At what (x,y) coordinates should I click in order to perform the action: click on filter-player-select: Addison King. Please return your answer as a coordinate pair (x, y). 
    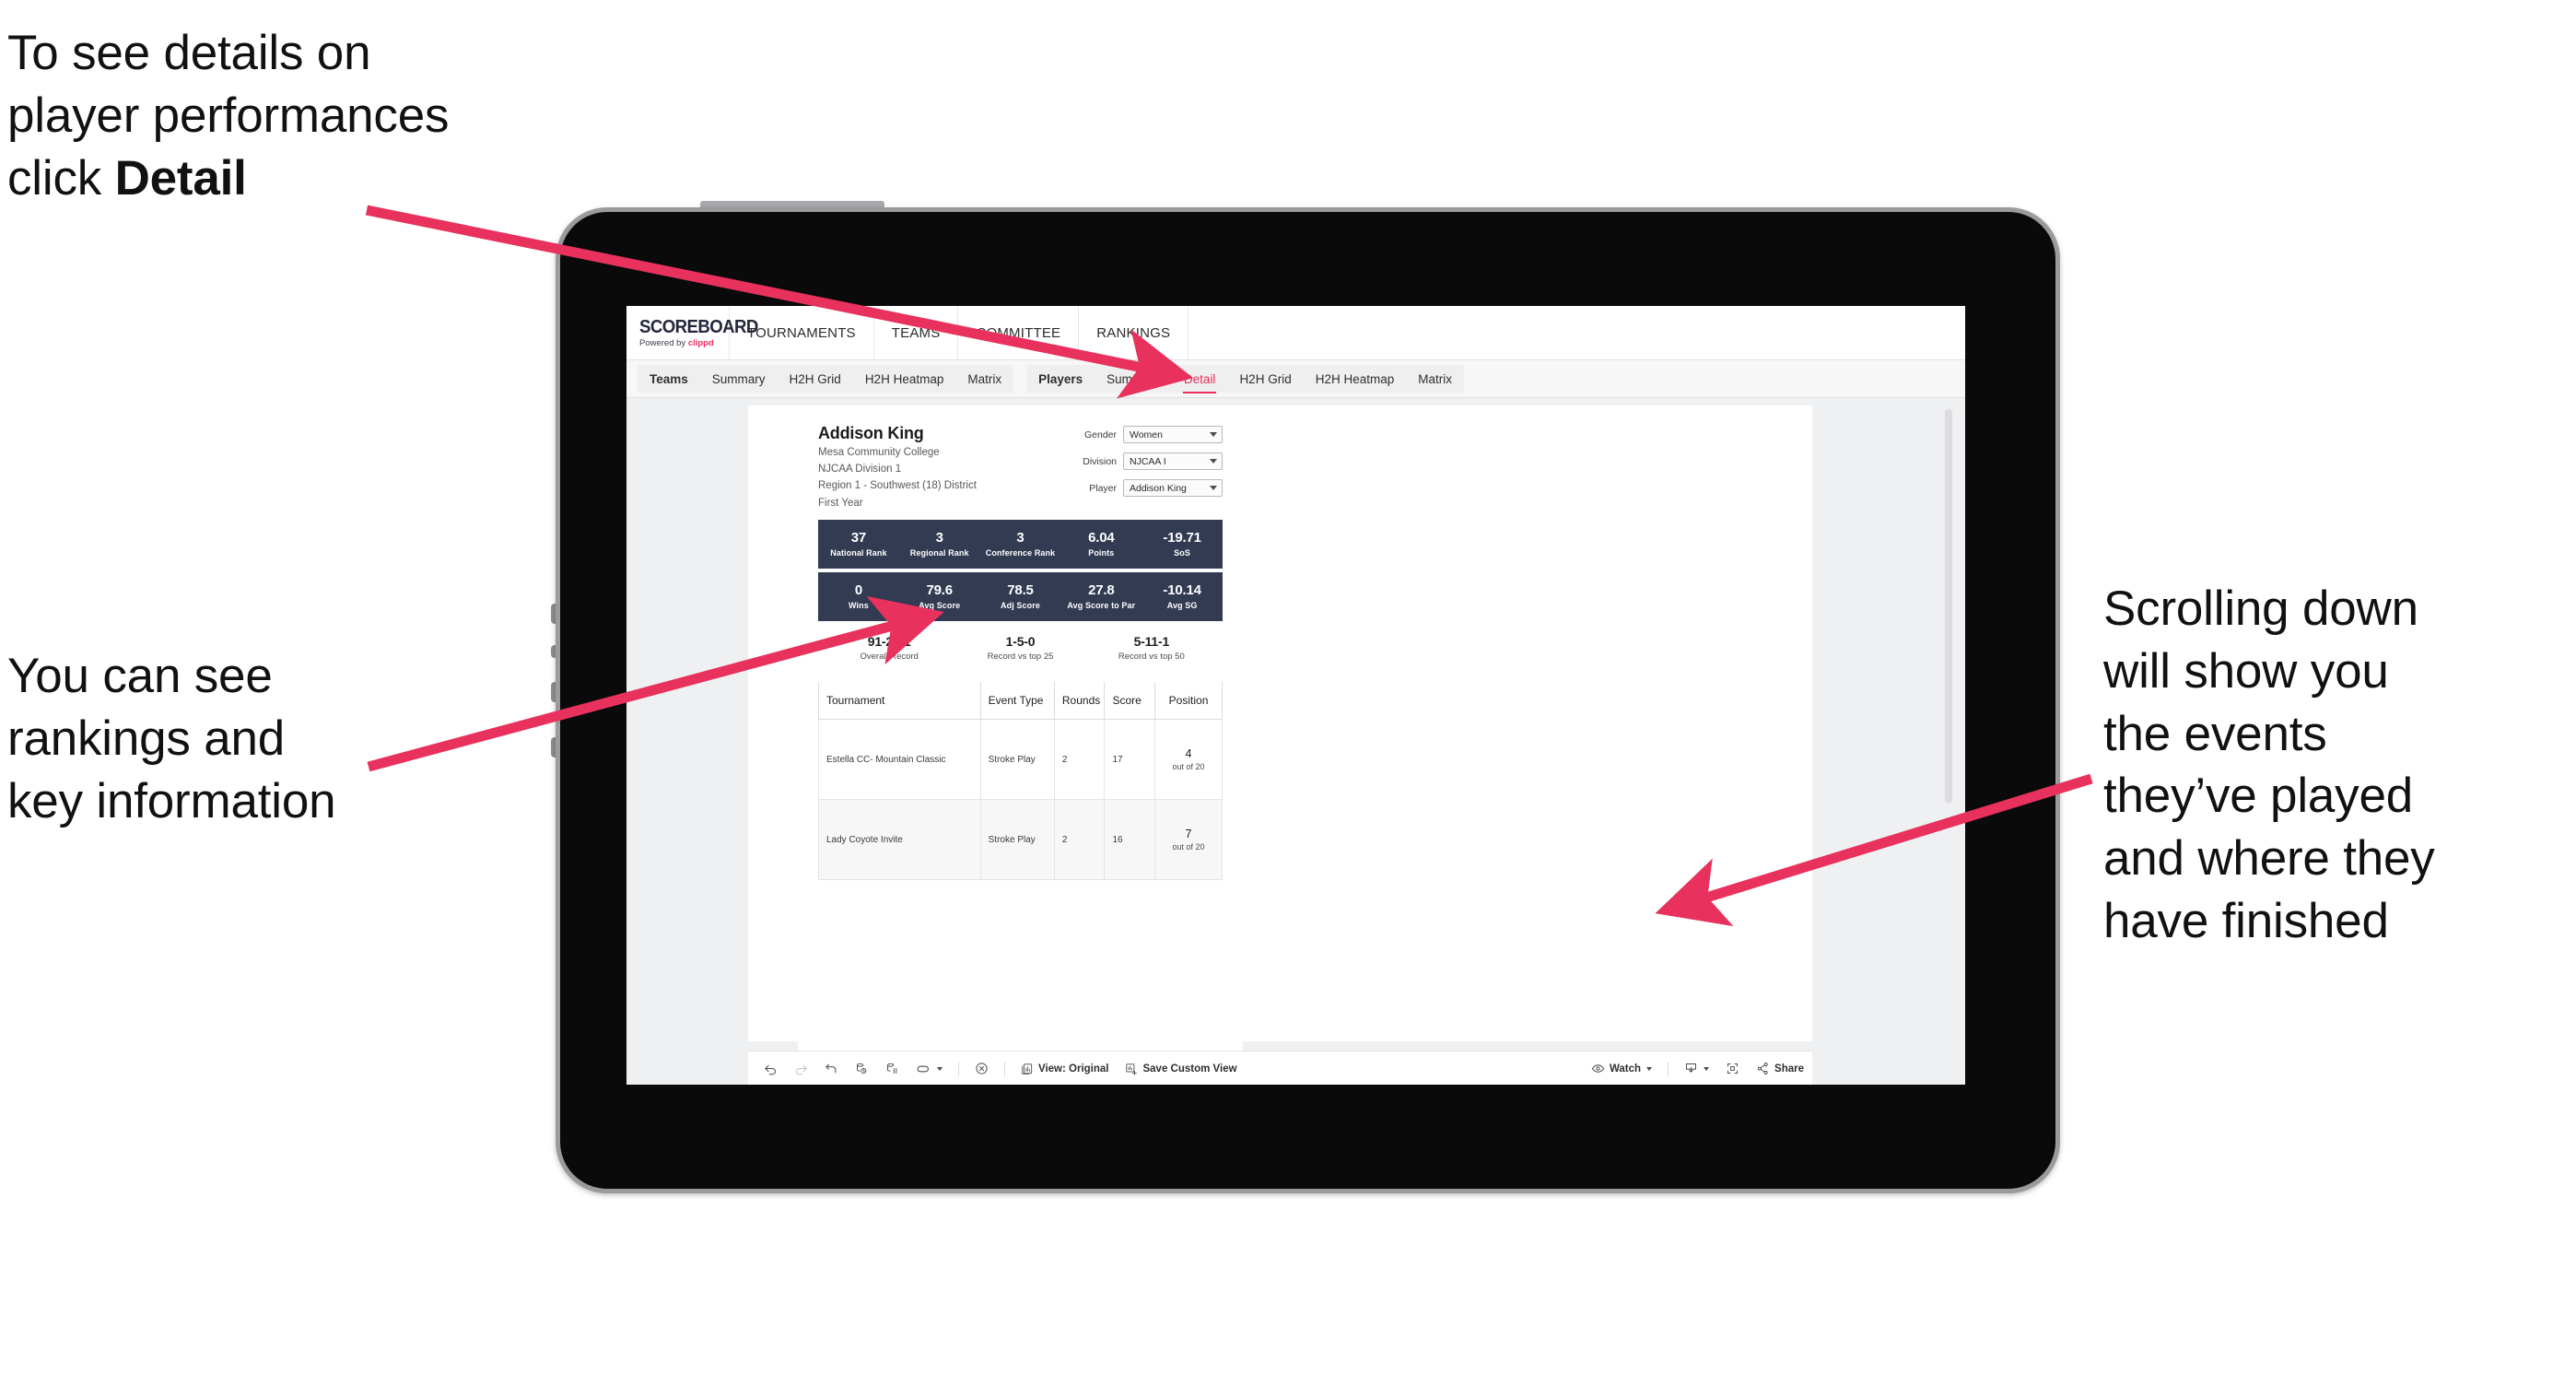
    Looking at the image, I should click on (1173, 488).